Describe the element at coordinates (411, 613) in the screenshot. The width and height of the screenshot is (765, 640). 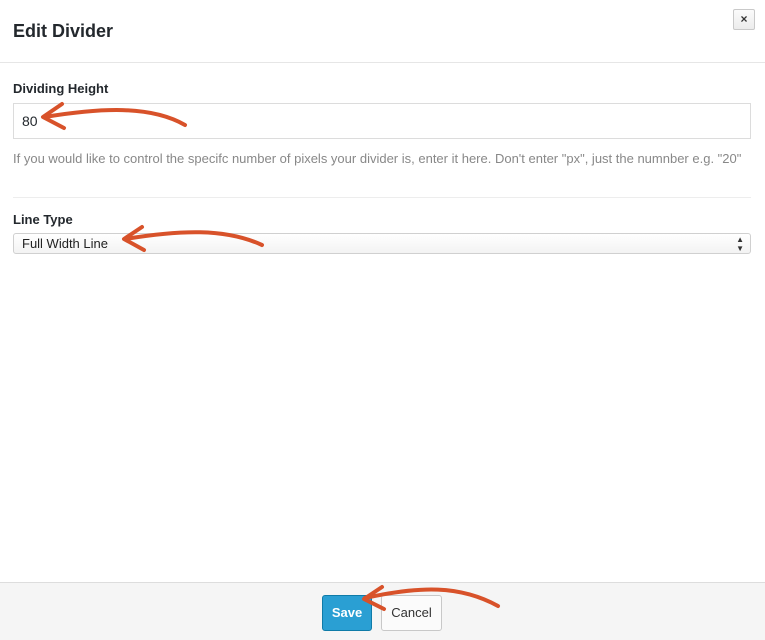
I see `cancel-button: Cancel` at that location.